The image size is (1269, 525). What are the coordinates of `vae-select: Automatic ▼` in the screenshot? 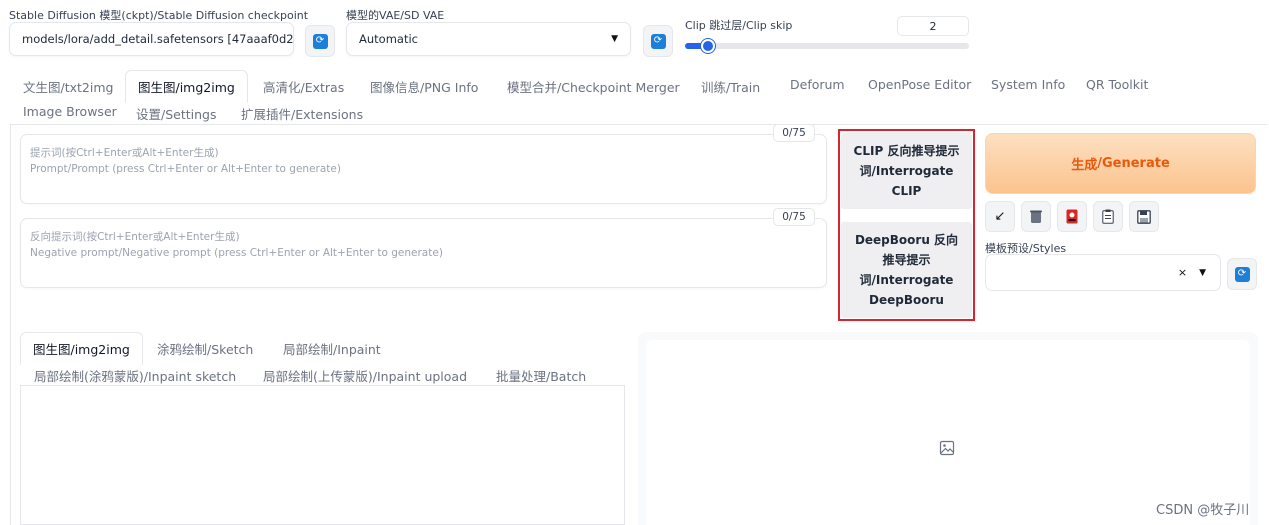 It's located at (488, 39).